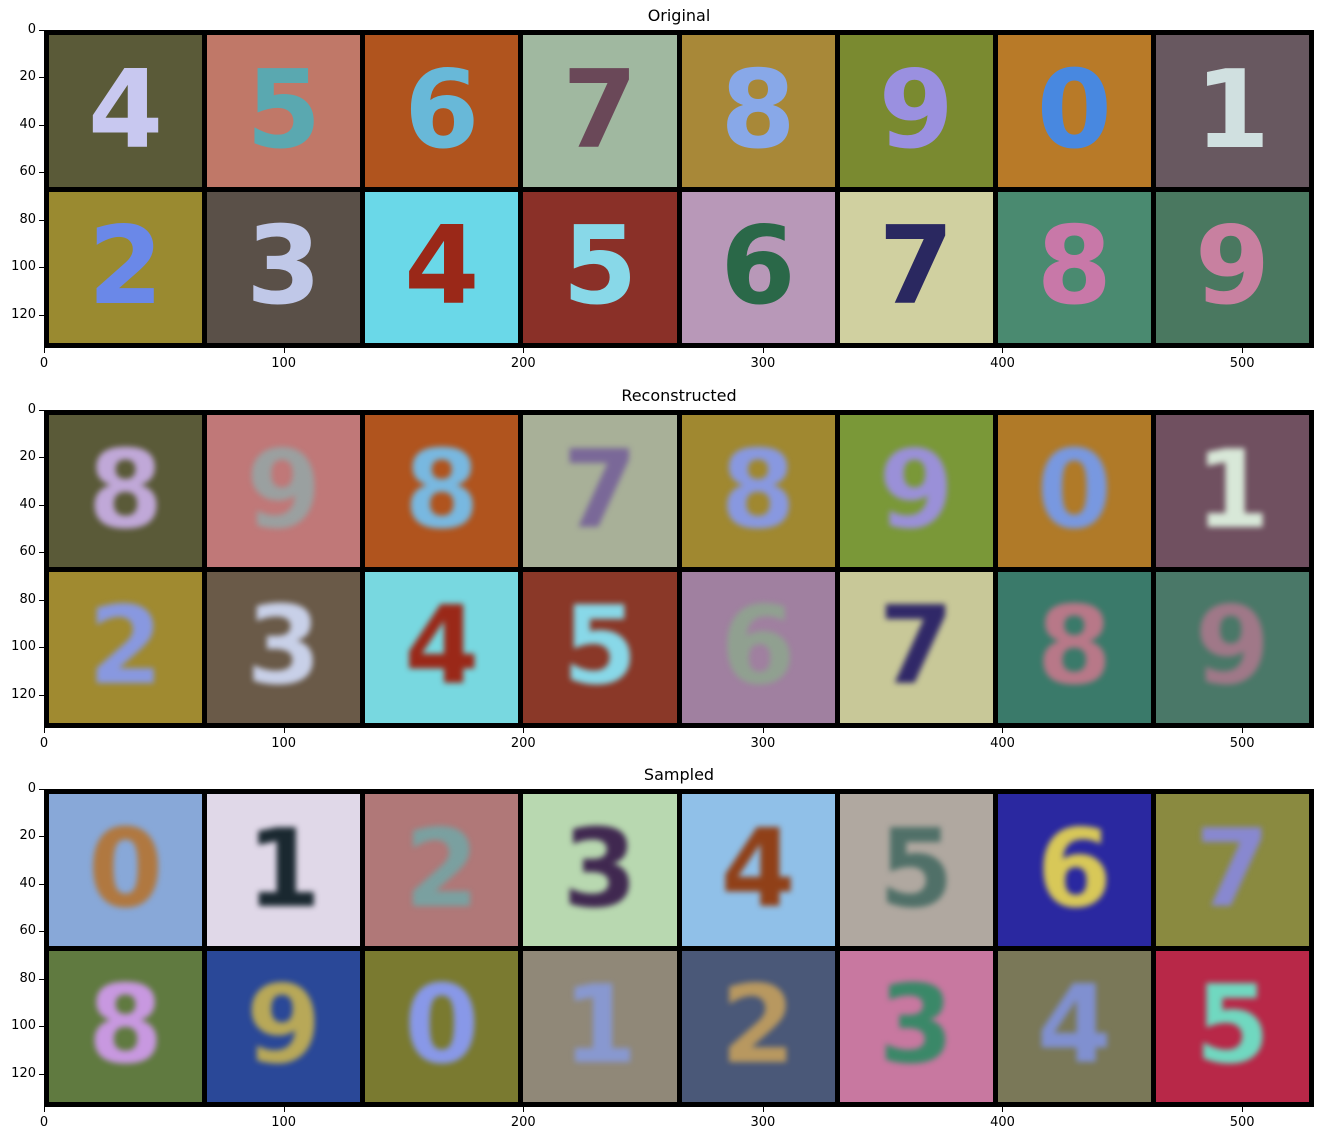  Describe the element at coordinates (679, 15) in the screenshot. I see `panel-title: Original` at that location.